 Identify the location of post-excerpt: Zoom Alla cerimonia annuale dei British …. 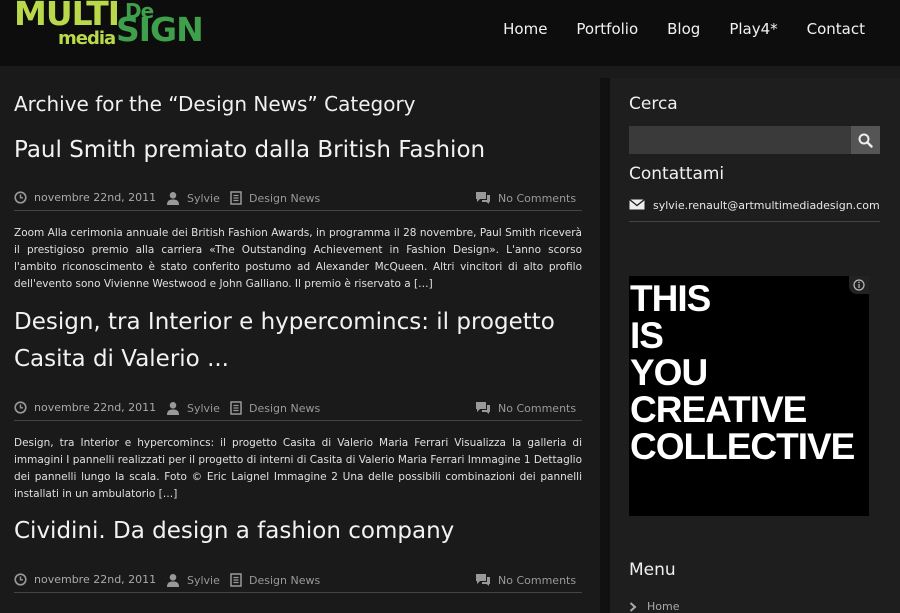
(298, 258).